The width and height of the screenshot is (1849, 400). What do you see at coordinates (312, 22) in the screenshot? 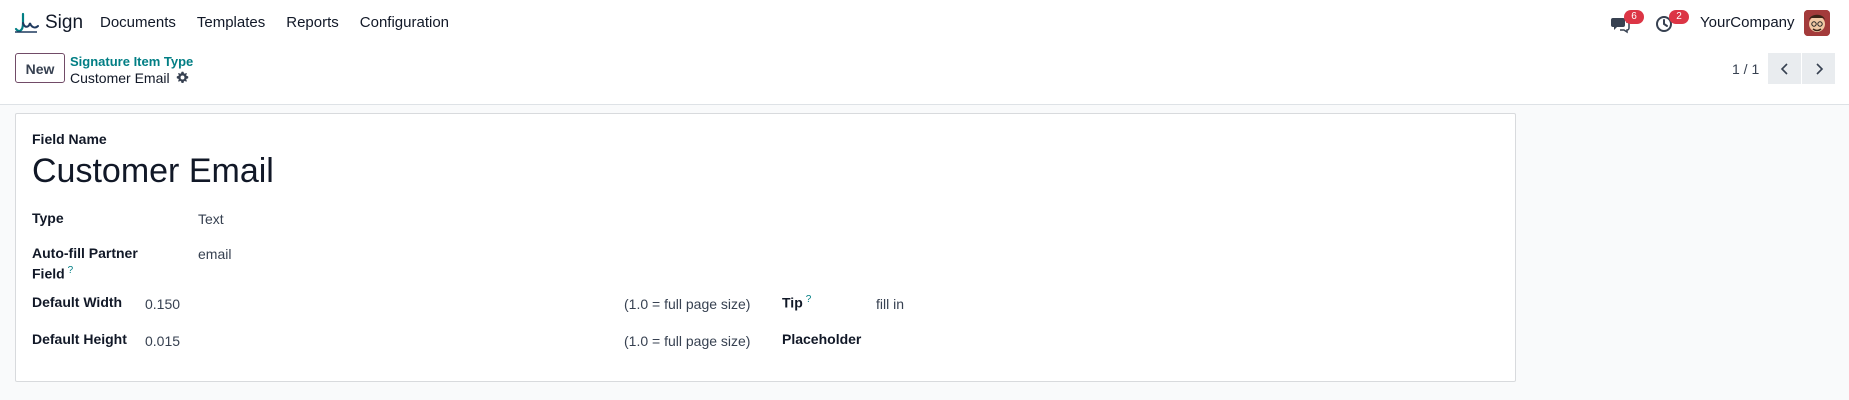
I see `menu-reports: Reports` at bounding box center [312, 22].